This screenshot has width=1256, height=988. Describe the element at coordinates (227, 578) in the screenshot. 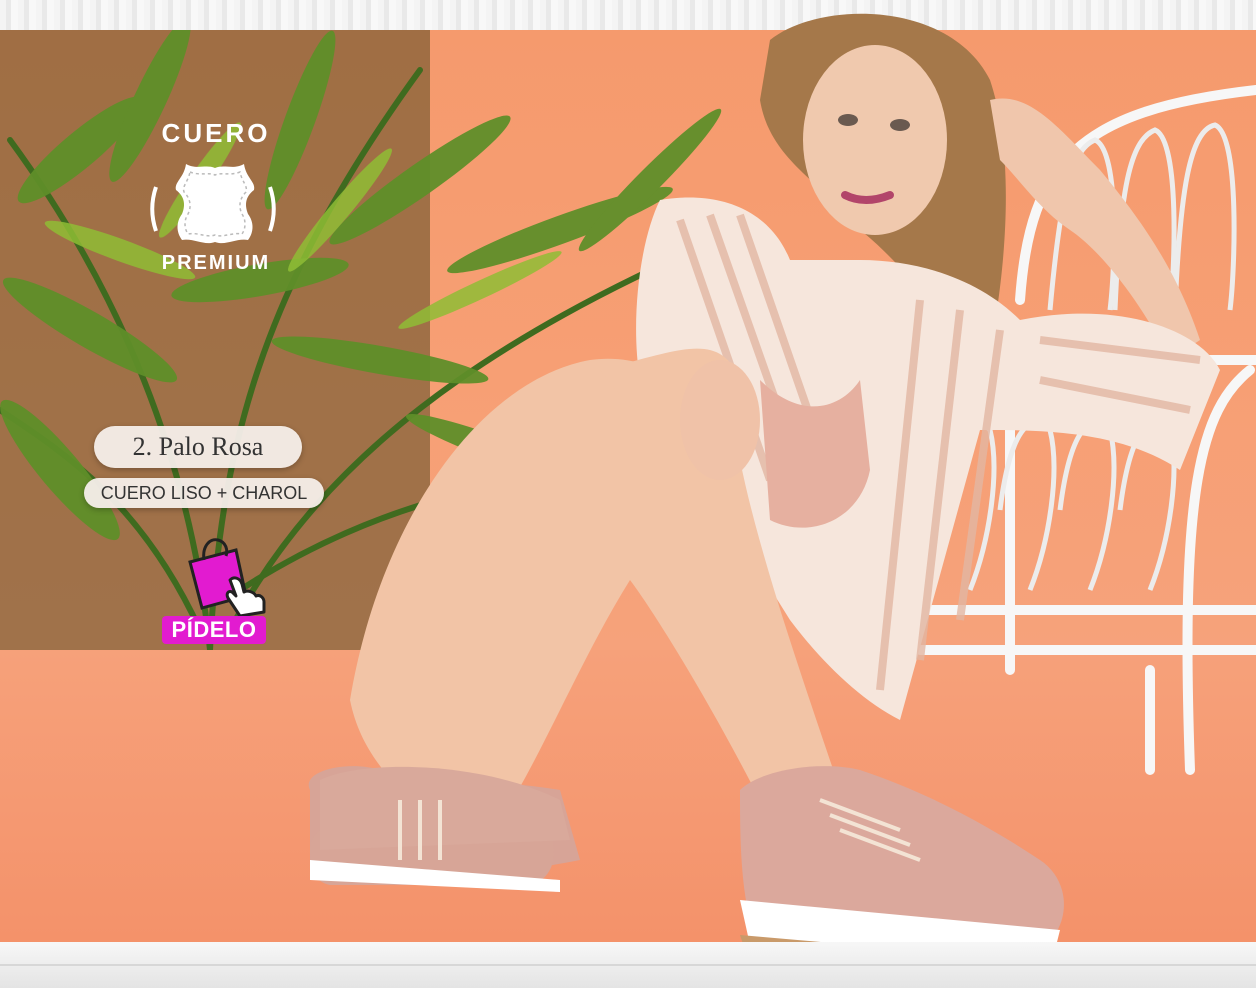

I see `shopping-bag-icon` at that location.